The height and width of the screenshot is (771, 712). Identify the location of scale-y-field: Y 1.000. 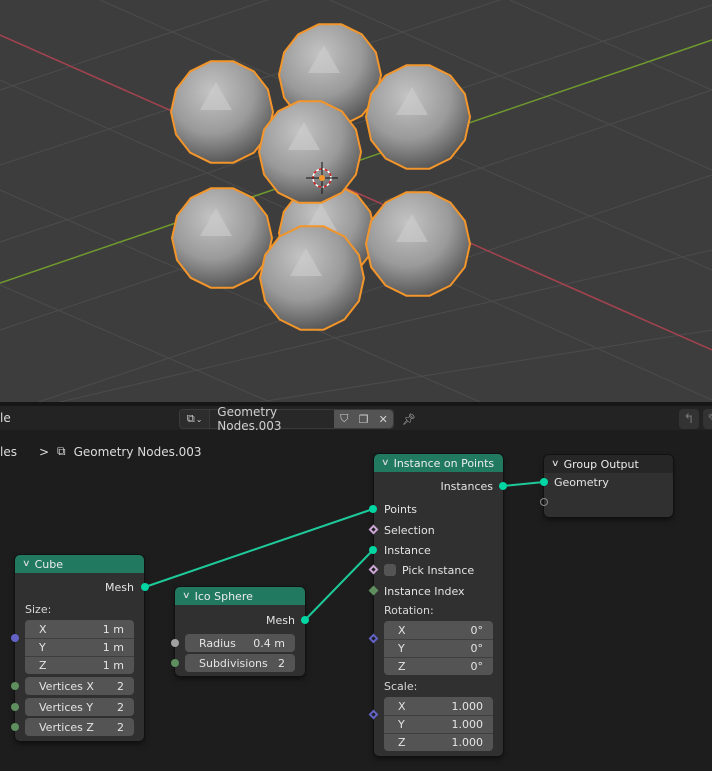
(438, 724).